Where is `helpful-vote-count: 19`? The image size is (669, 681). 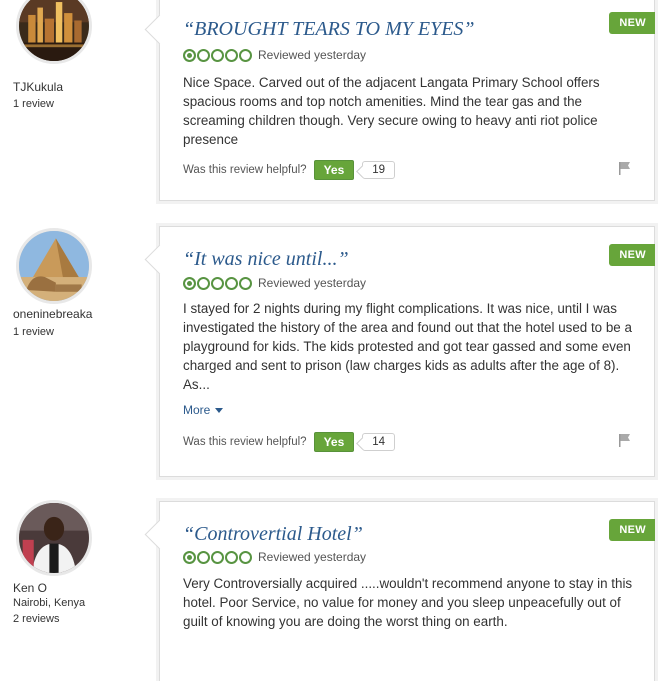
helpful-vote-count: 19 is located at coordinates (379, 170).